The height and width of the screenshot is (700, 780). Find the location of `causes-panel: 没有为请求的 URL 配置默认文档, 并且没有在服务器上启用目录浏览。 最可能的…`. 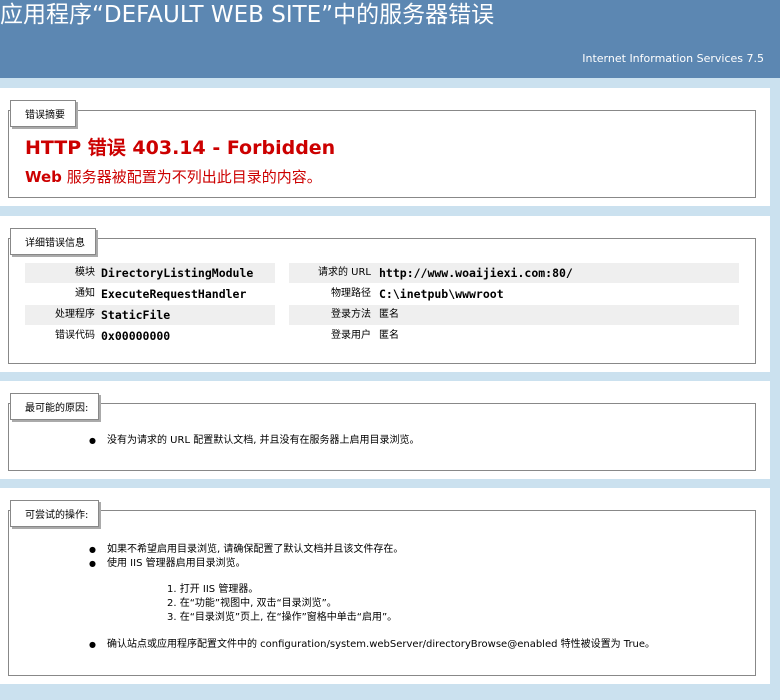

causes-panel: 没有为请求的 URL 配置默认文档, 并且没有在服务器上启用目录浏览。 最可能的… is located at coordinates (385, 430).